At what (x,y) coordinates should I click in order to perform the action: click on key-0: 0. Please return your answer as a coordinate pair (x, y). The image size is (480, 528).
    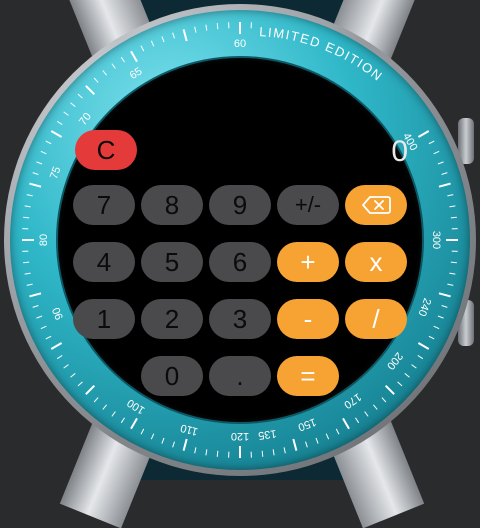
    Looking at the image, I should click on (172, 376).